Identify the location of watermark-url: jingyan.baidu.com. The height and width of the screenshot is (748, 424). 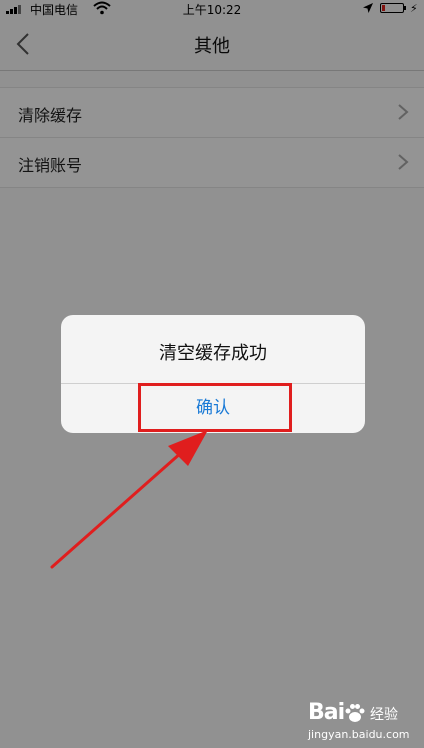
(359, 734).